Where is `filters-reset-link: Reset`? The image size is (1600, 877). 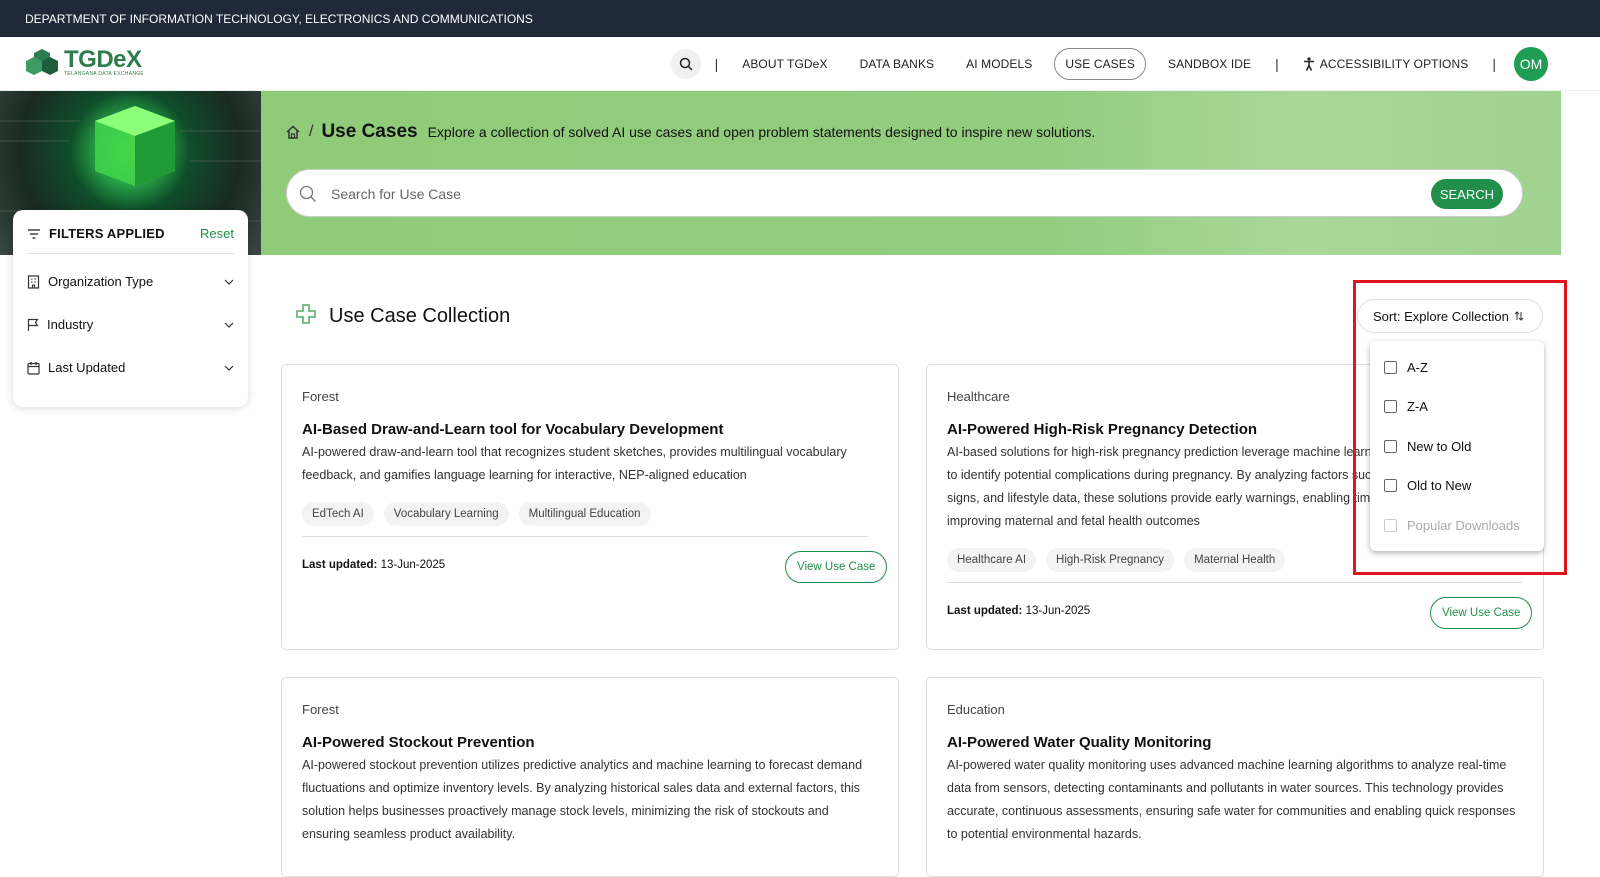 filters-reset-link: Reset is located at coordinates (217, 233).